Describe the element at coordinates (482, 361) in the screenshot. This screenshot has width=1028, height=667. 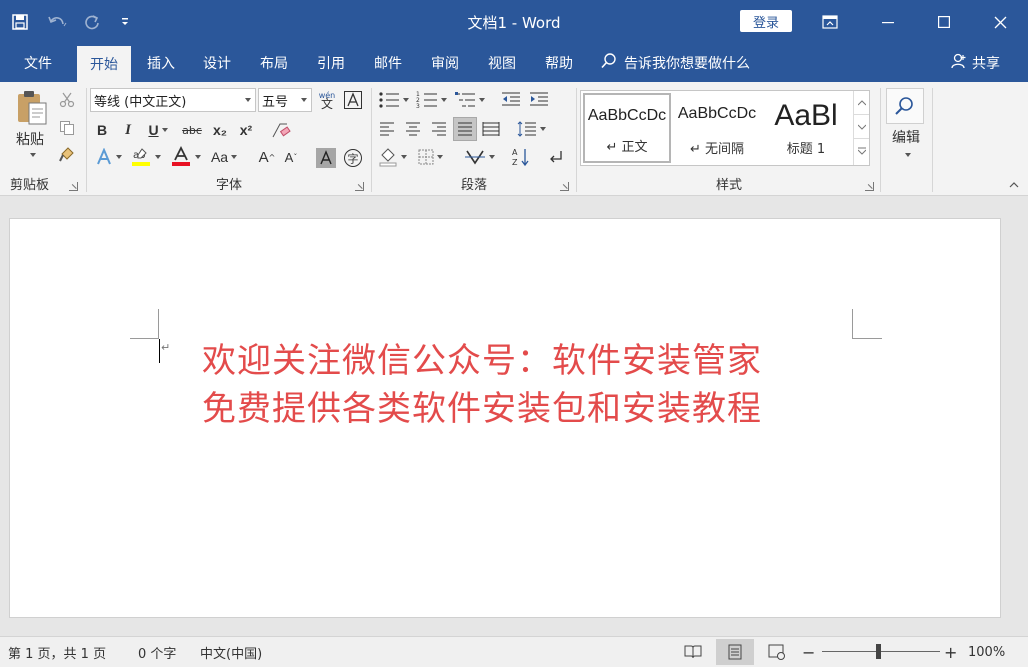
I see `document-line-1: 欢迎关注微信公众号：软件安装管家` at that location.